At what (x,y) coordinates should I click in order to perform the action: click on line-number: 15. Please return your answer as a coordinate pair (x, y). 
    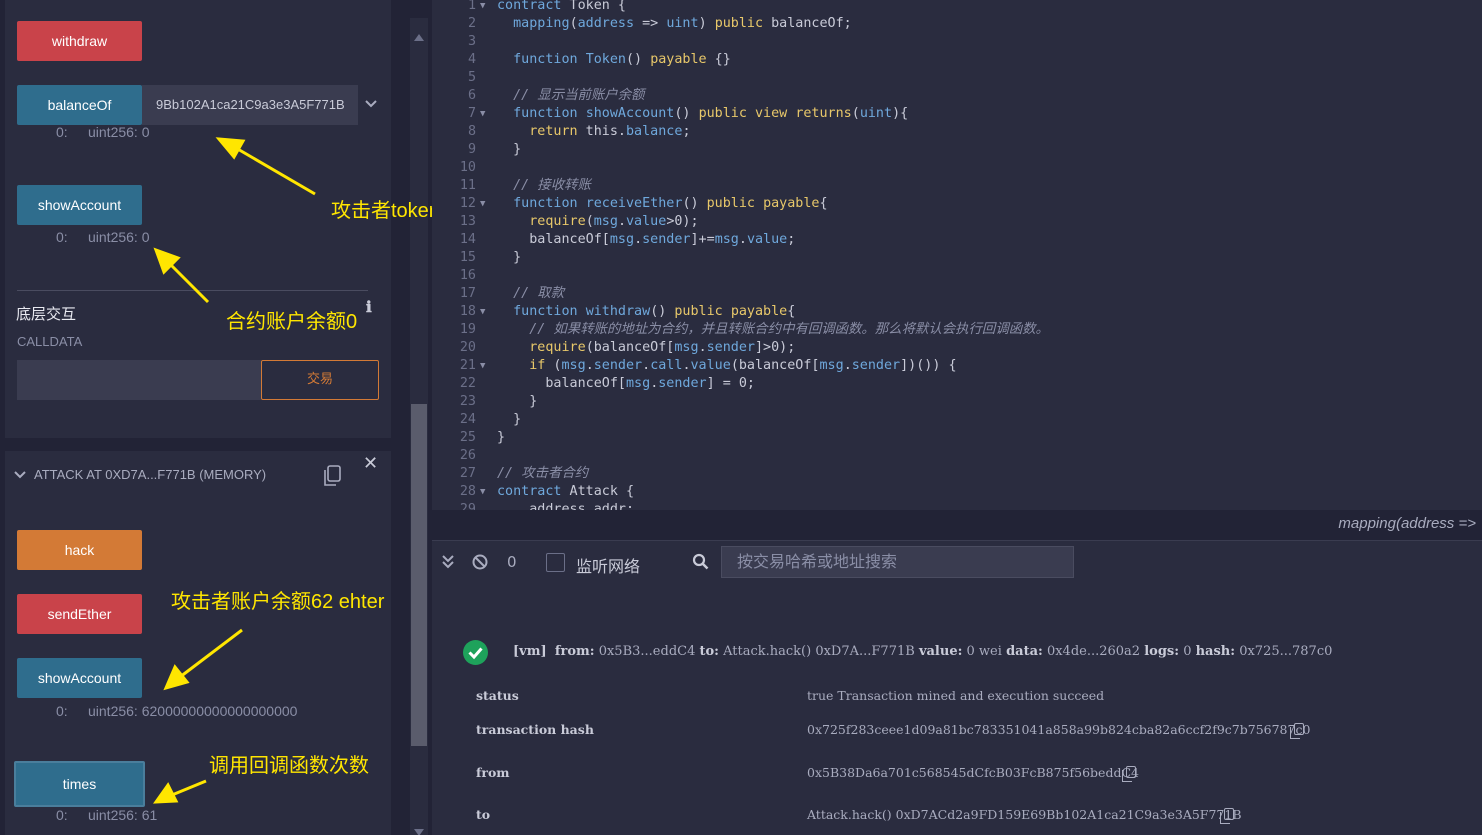
    Looking at the image, I should click on (467, 257).